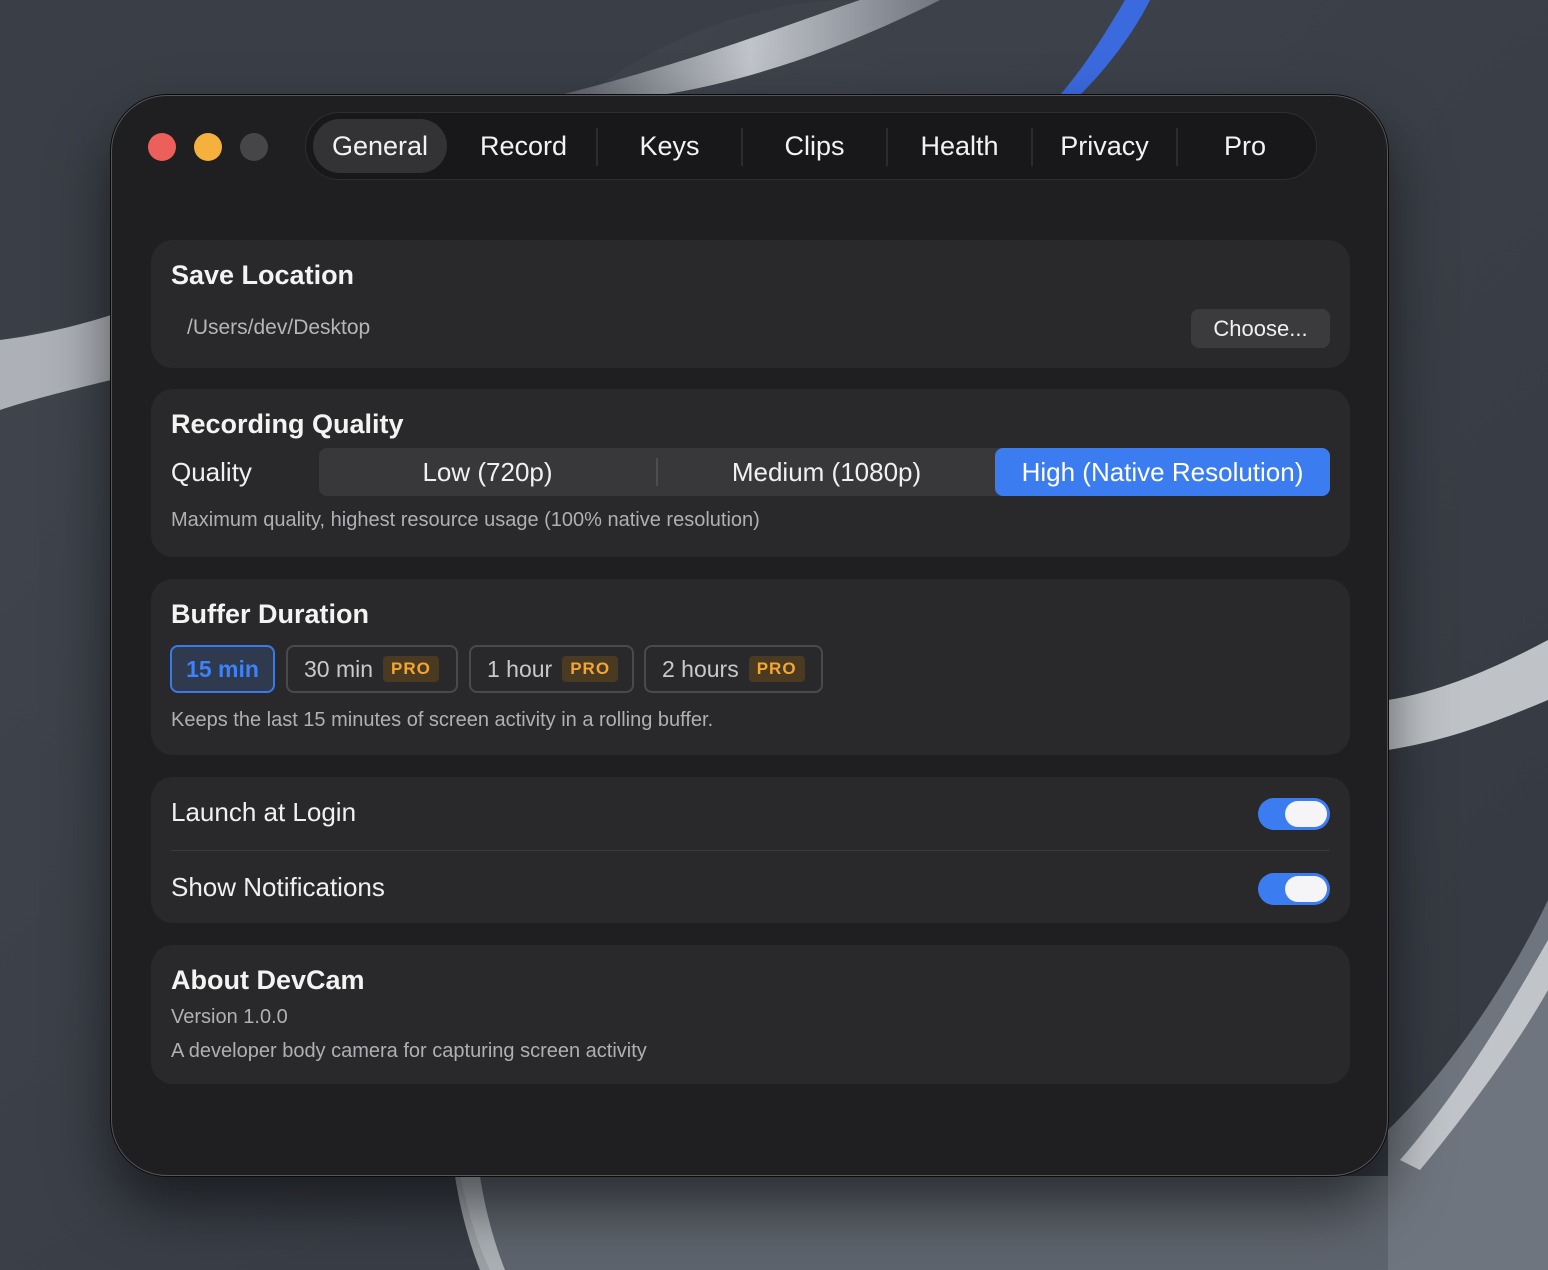 The width and height of the screenshot is (1548, 1270). I want to click on quality-option-medium: Medium (1080p), so click(826, 472).